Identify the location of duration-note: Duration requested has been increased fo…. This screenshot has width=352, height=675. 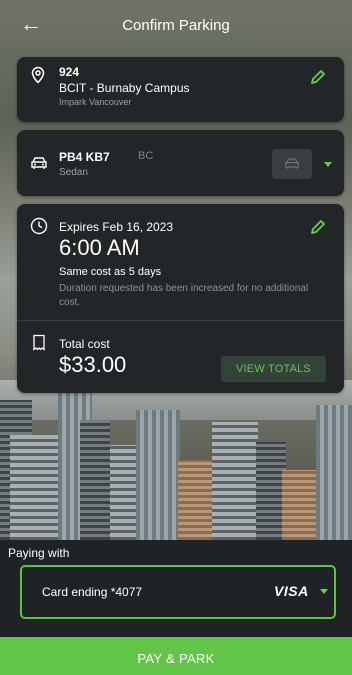
(184, 295).